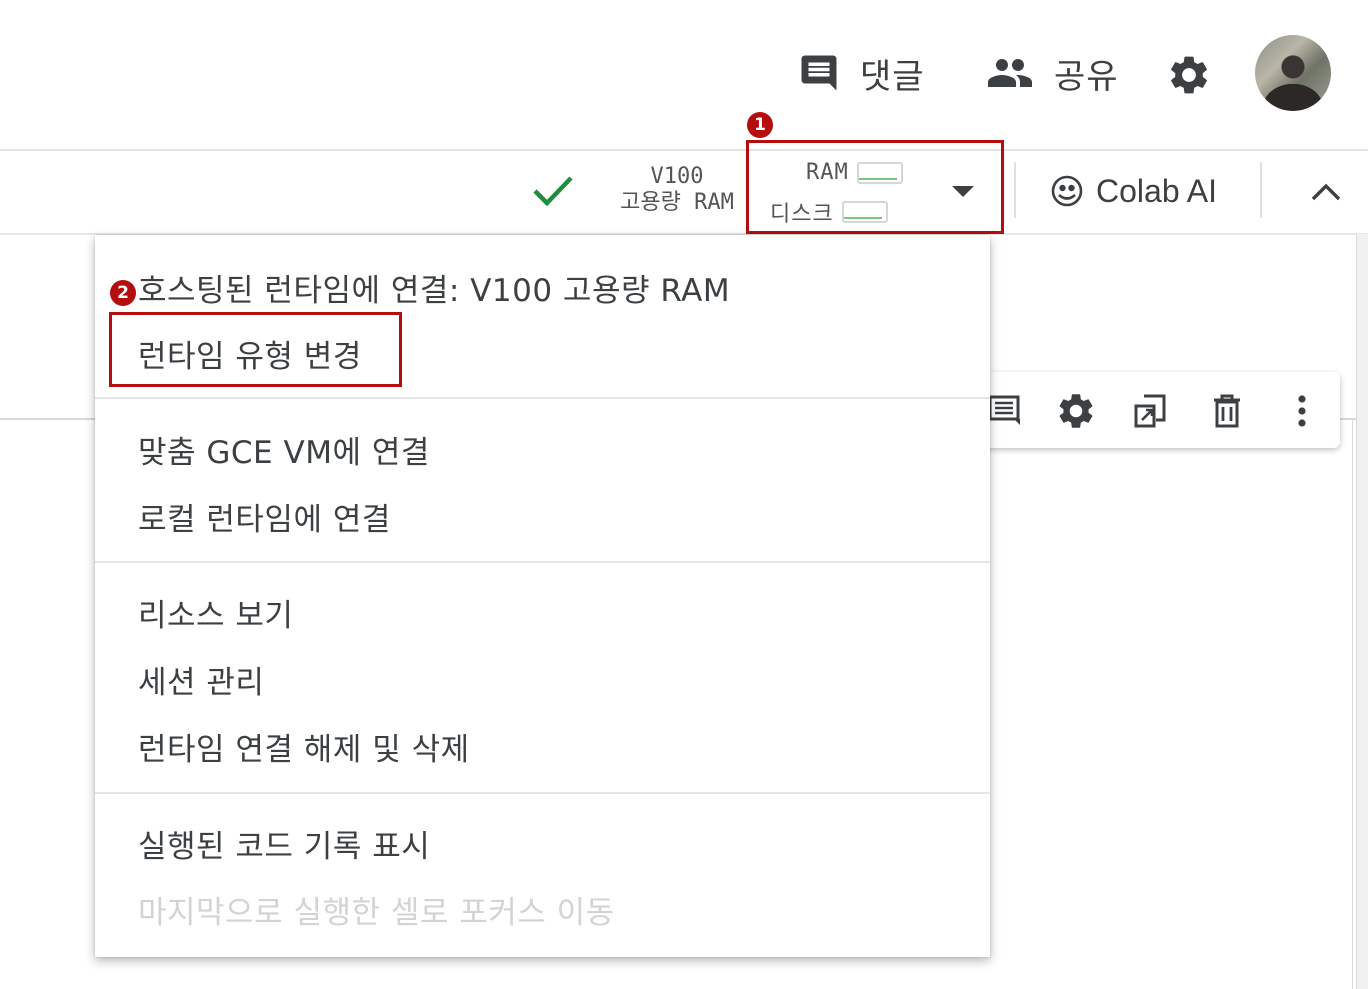 This screenshot has width=1368, height=989. Describe the element at coordinates (201, 679) in the screenshot. I see `menu-item-manage-sessions: 세션 관리` at that location.